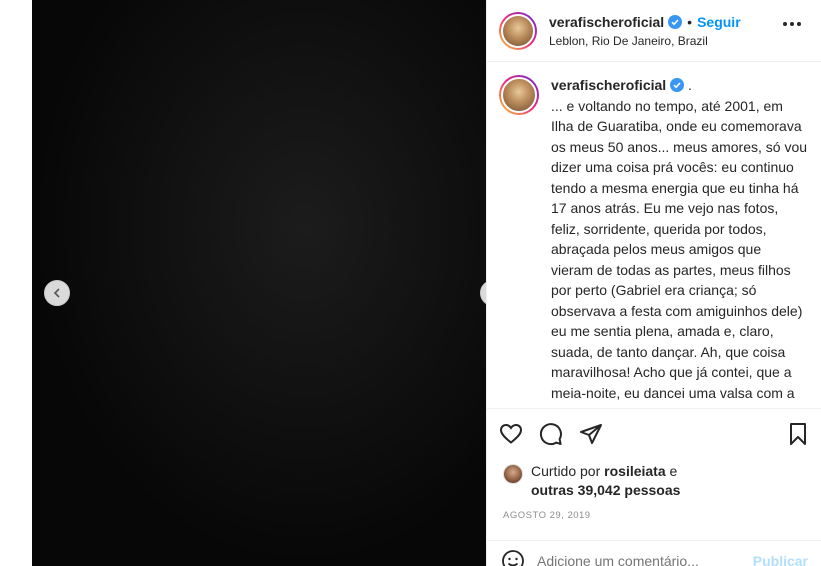 Image resolution: width=821 pixels, height=566 pixels. Describe the element at coordinates (637, 559) in the screenshot. I see `comment-input` at that location.